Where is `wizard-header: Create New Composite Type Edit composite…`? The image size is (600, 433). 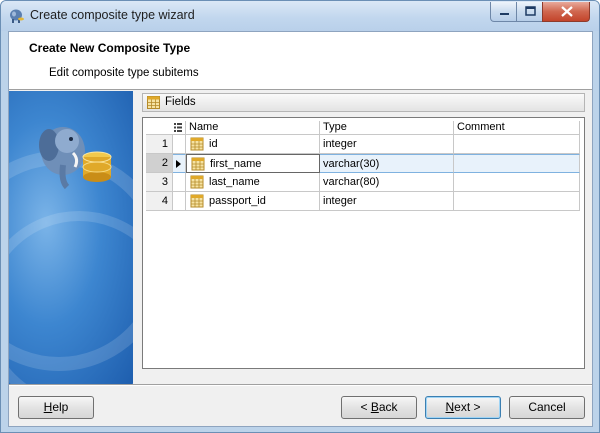
wizard-header: Create New Composite Type Edit composite… is located at coordinates (300, 61).